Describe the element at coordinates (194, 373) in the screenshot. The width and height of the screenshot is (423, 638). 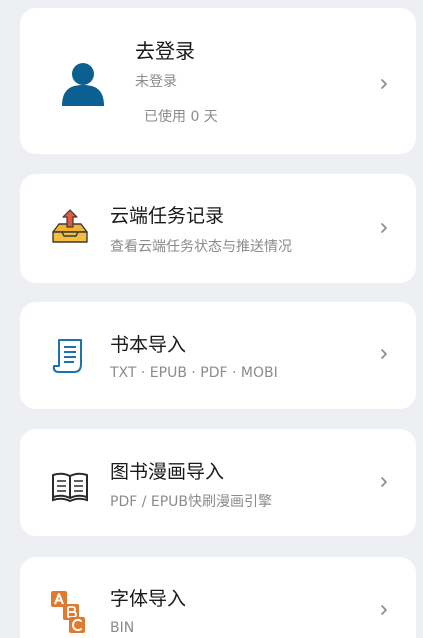
I see `menu-item-subtitle: TXT · EPUB · PDF · MOBI` at that location.